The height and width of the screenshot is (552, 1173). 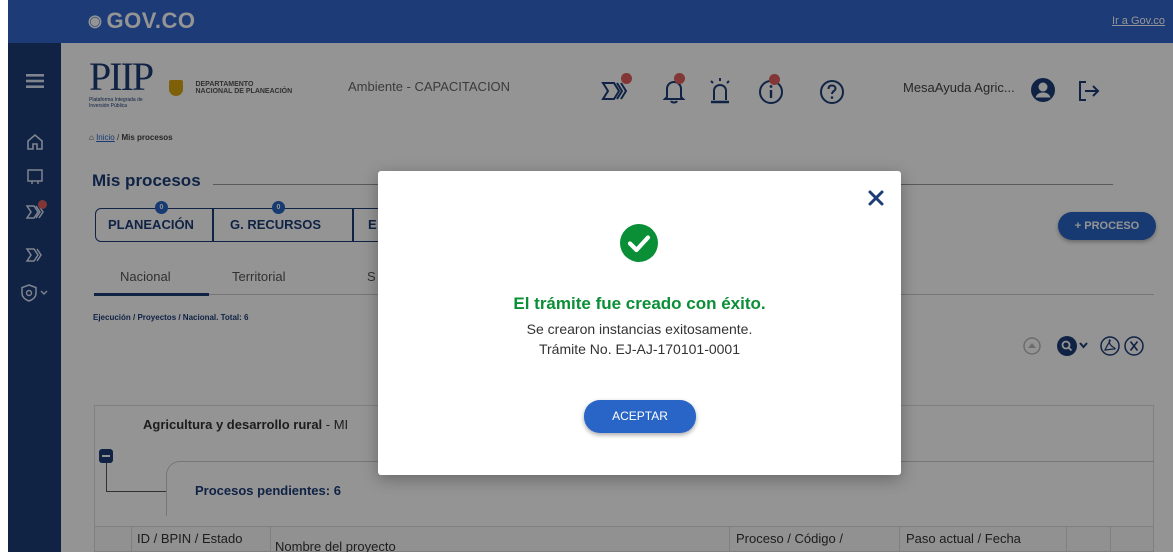 What do you see at coordinates (876, 198) in the screenshot?
I see `close-icon` at bounding box center [876, 198].